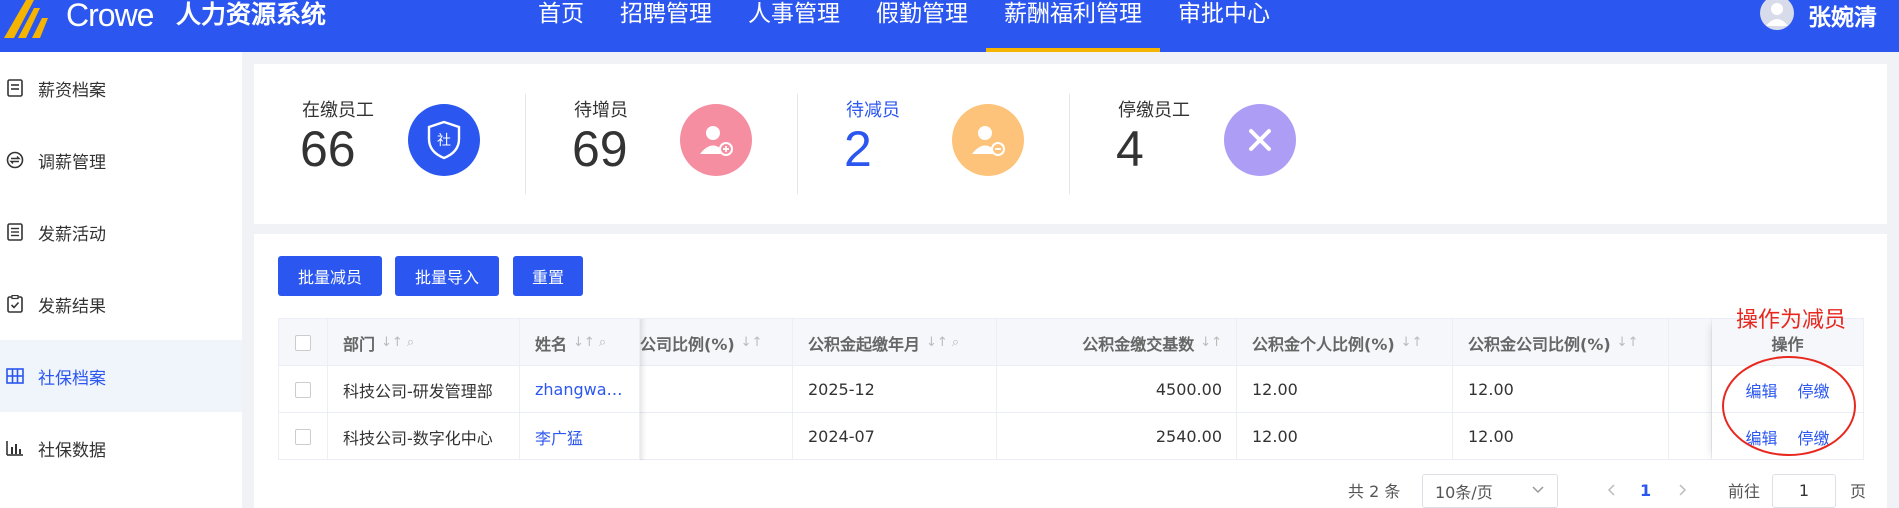 The image size is (1899, 508). Describe the element at coordinates (338, 110) in the screenshot. I see `stat-label: 在缴员工` at that location.